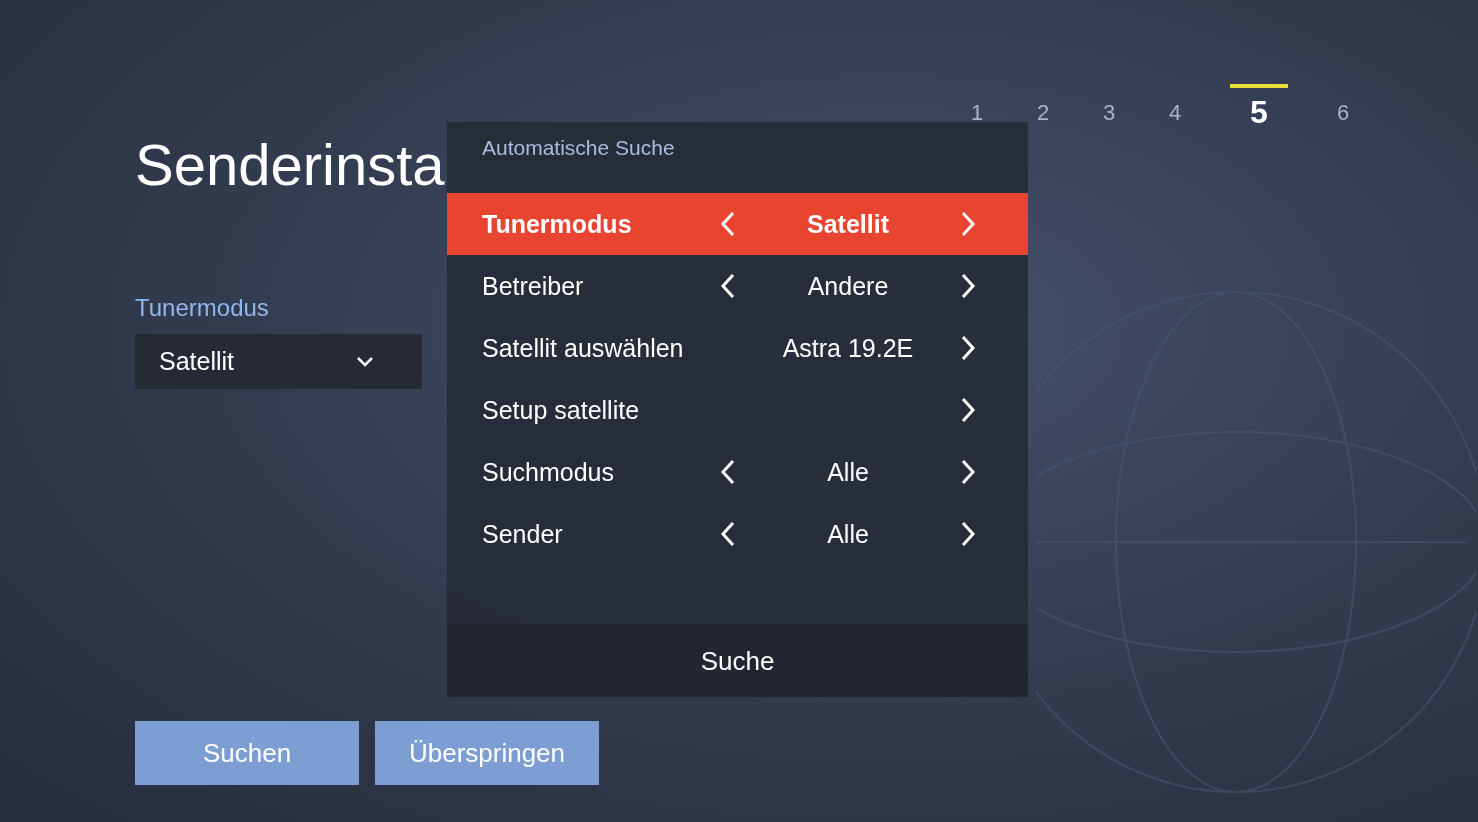  Describe the element at coordinates (1259, 107) in the screenshot. I see `step-tab: 5` at that location.